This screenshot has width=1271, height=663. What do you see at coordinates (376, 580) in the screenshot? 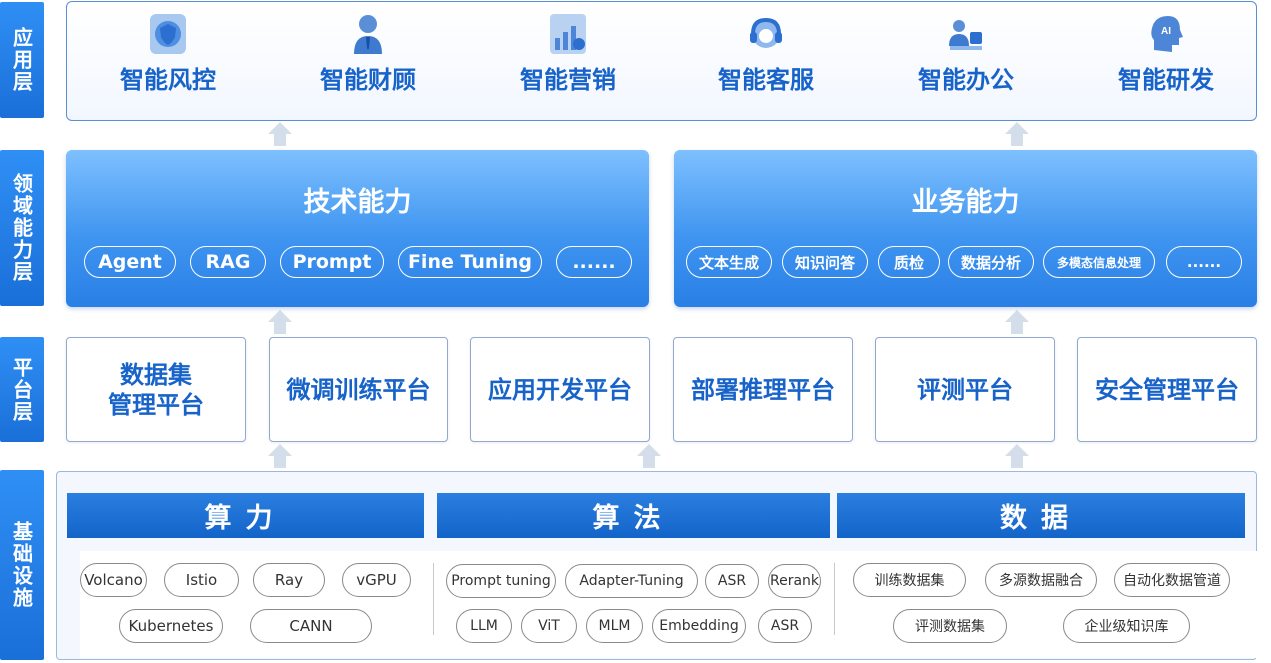
I see `compute-pill-vgpu: vGPU` at bounding box center [376, 580].